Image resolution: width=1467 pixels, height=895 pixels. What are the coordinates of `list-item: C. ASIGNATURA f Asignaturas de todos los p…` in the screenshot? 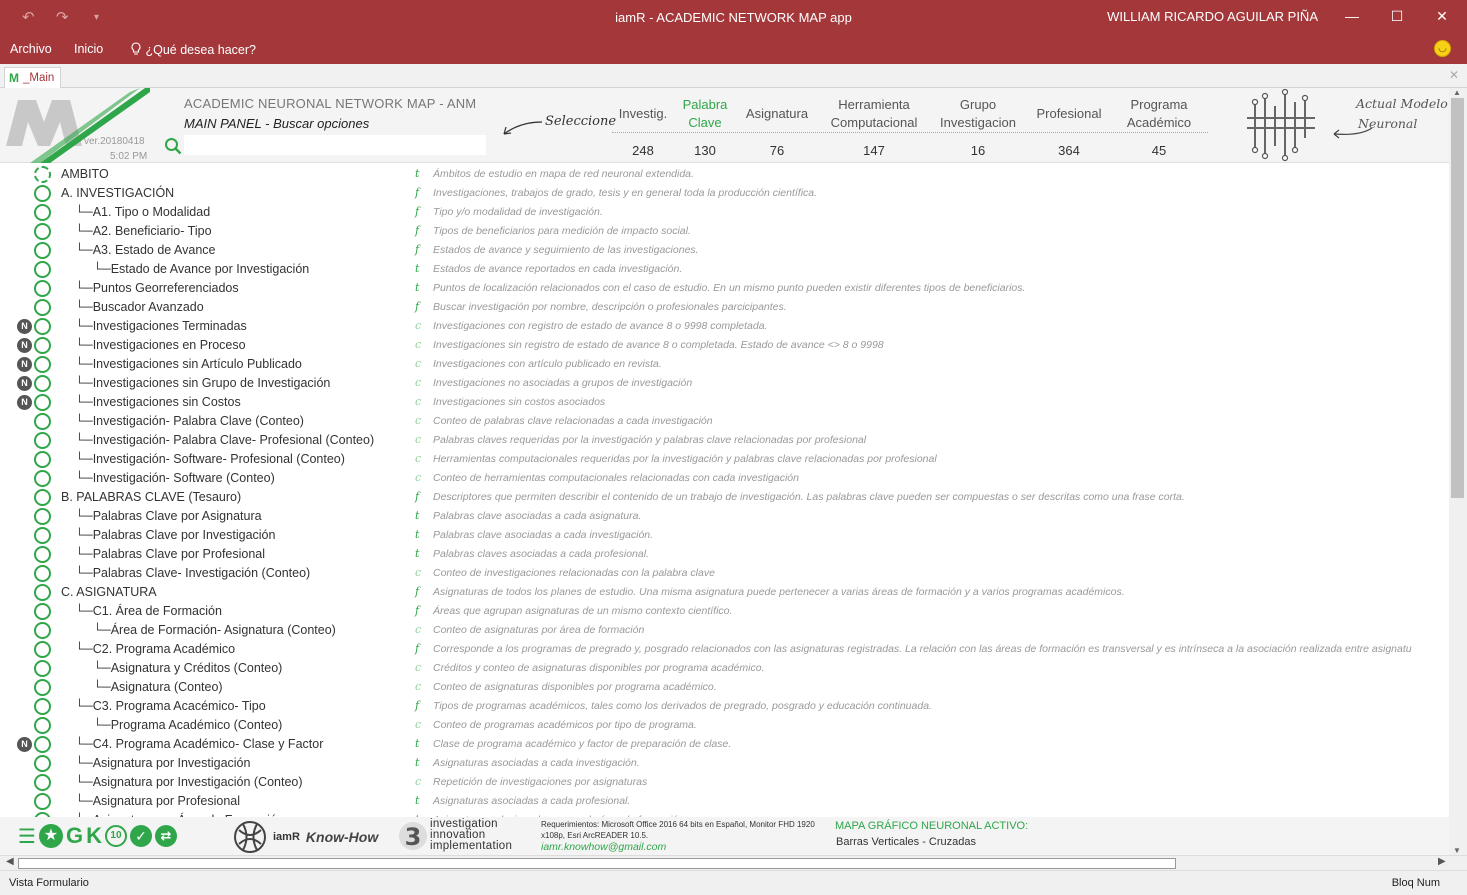 It's located at (724, 592).